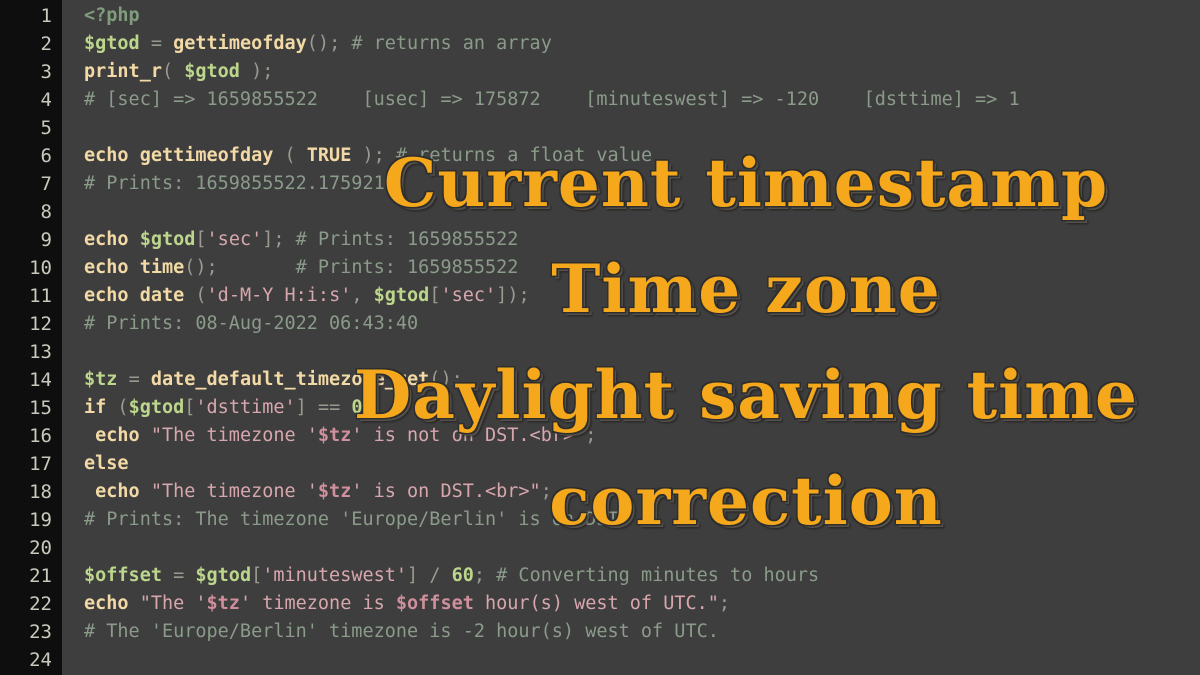 This screenshot has height=675, width=1200. What do you see at coordinates (46, 212) in the screenshot?
I see `line-number: 8` at bounding box center [46, 212].